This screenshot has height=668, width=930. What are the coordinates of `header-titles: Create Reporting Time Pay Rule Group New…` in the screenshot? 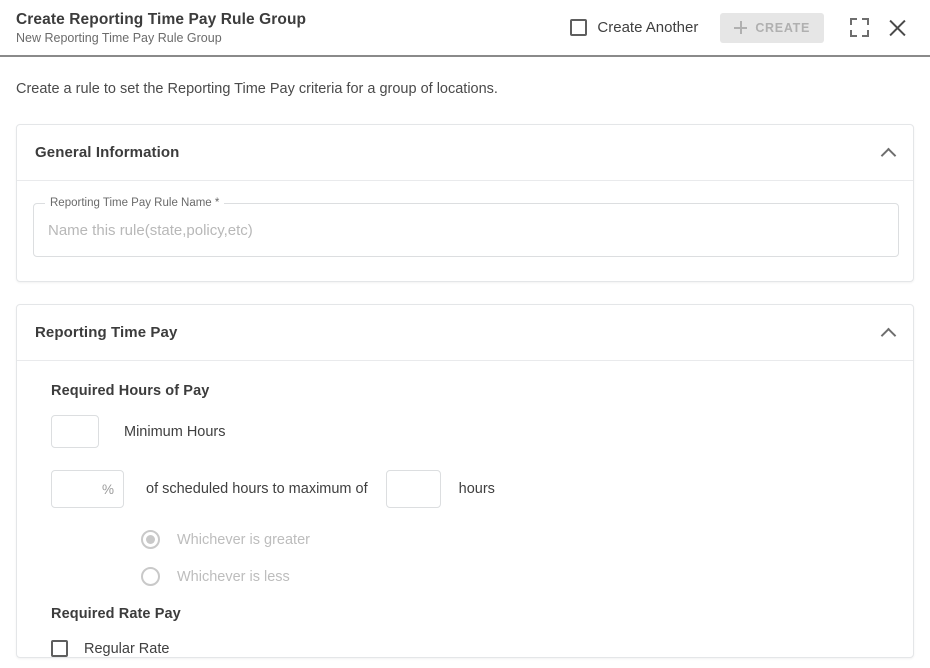 It's located at (161, 28).